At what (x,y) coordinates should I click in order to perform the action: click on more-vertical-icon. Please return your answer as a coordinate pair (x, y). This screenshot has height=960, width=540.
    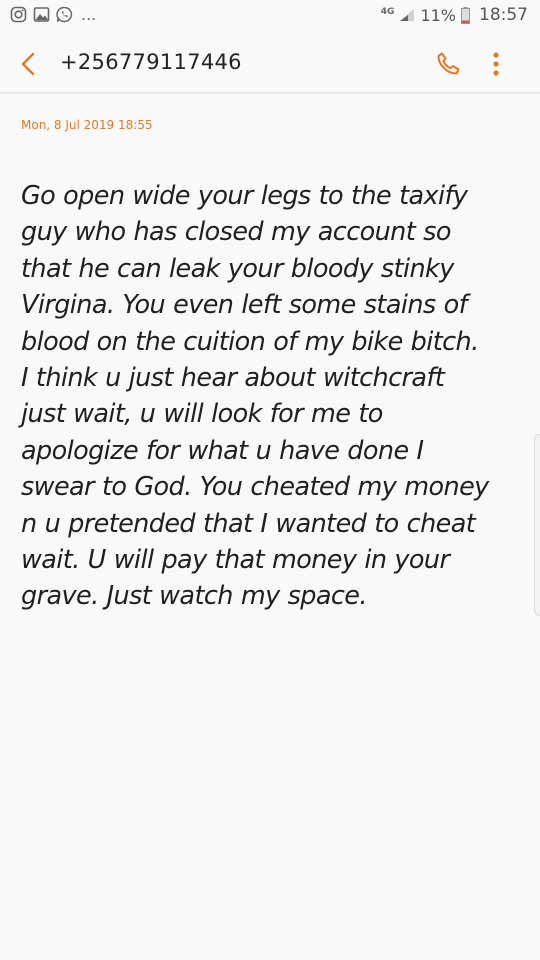
    Looking at the image, I should click on (496, 64).